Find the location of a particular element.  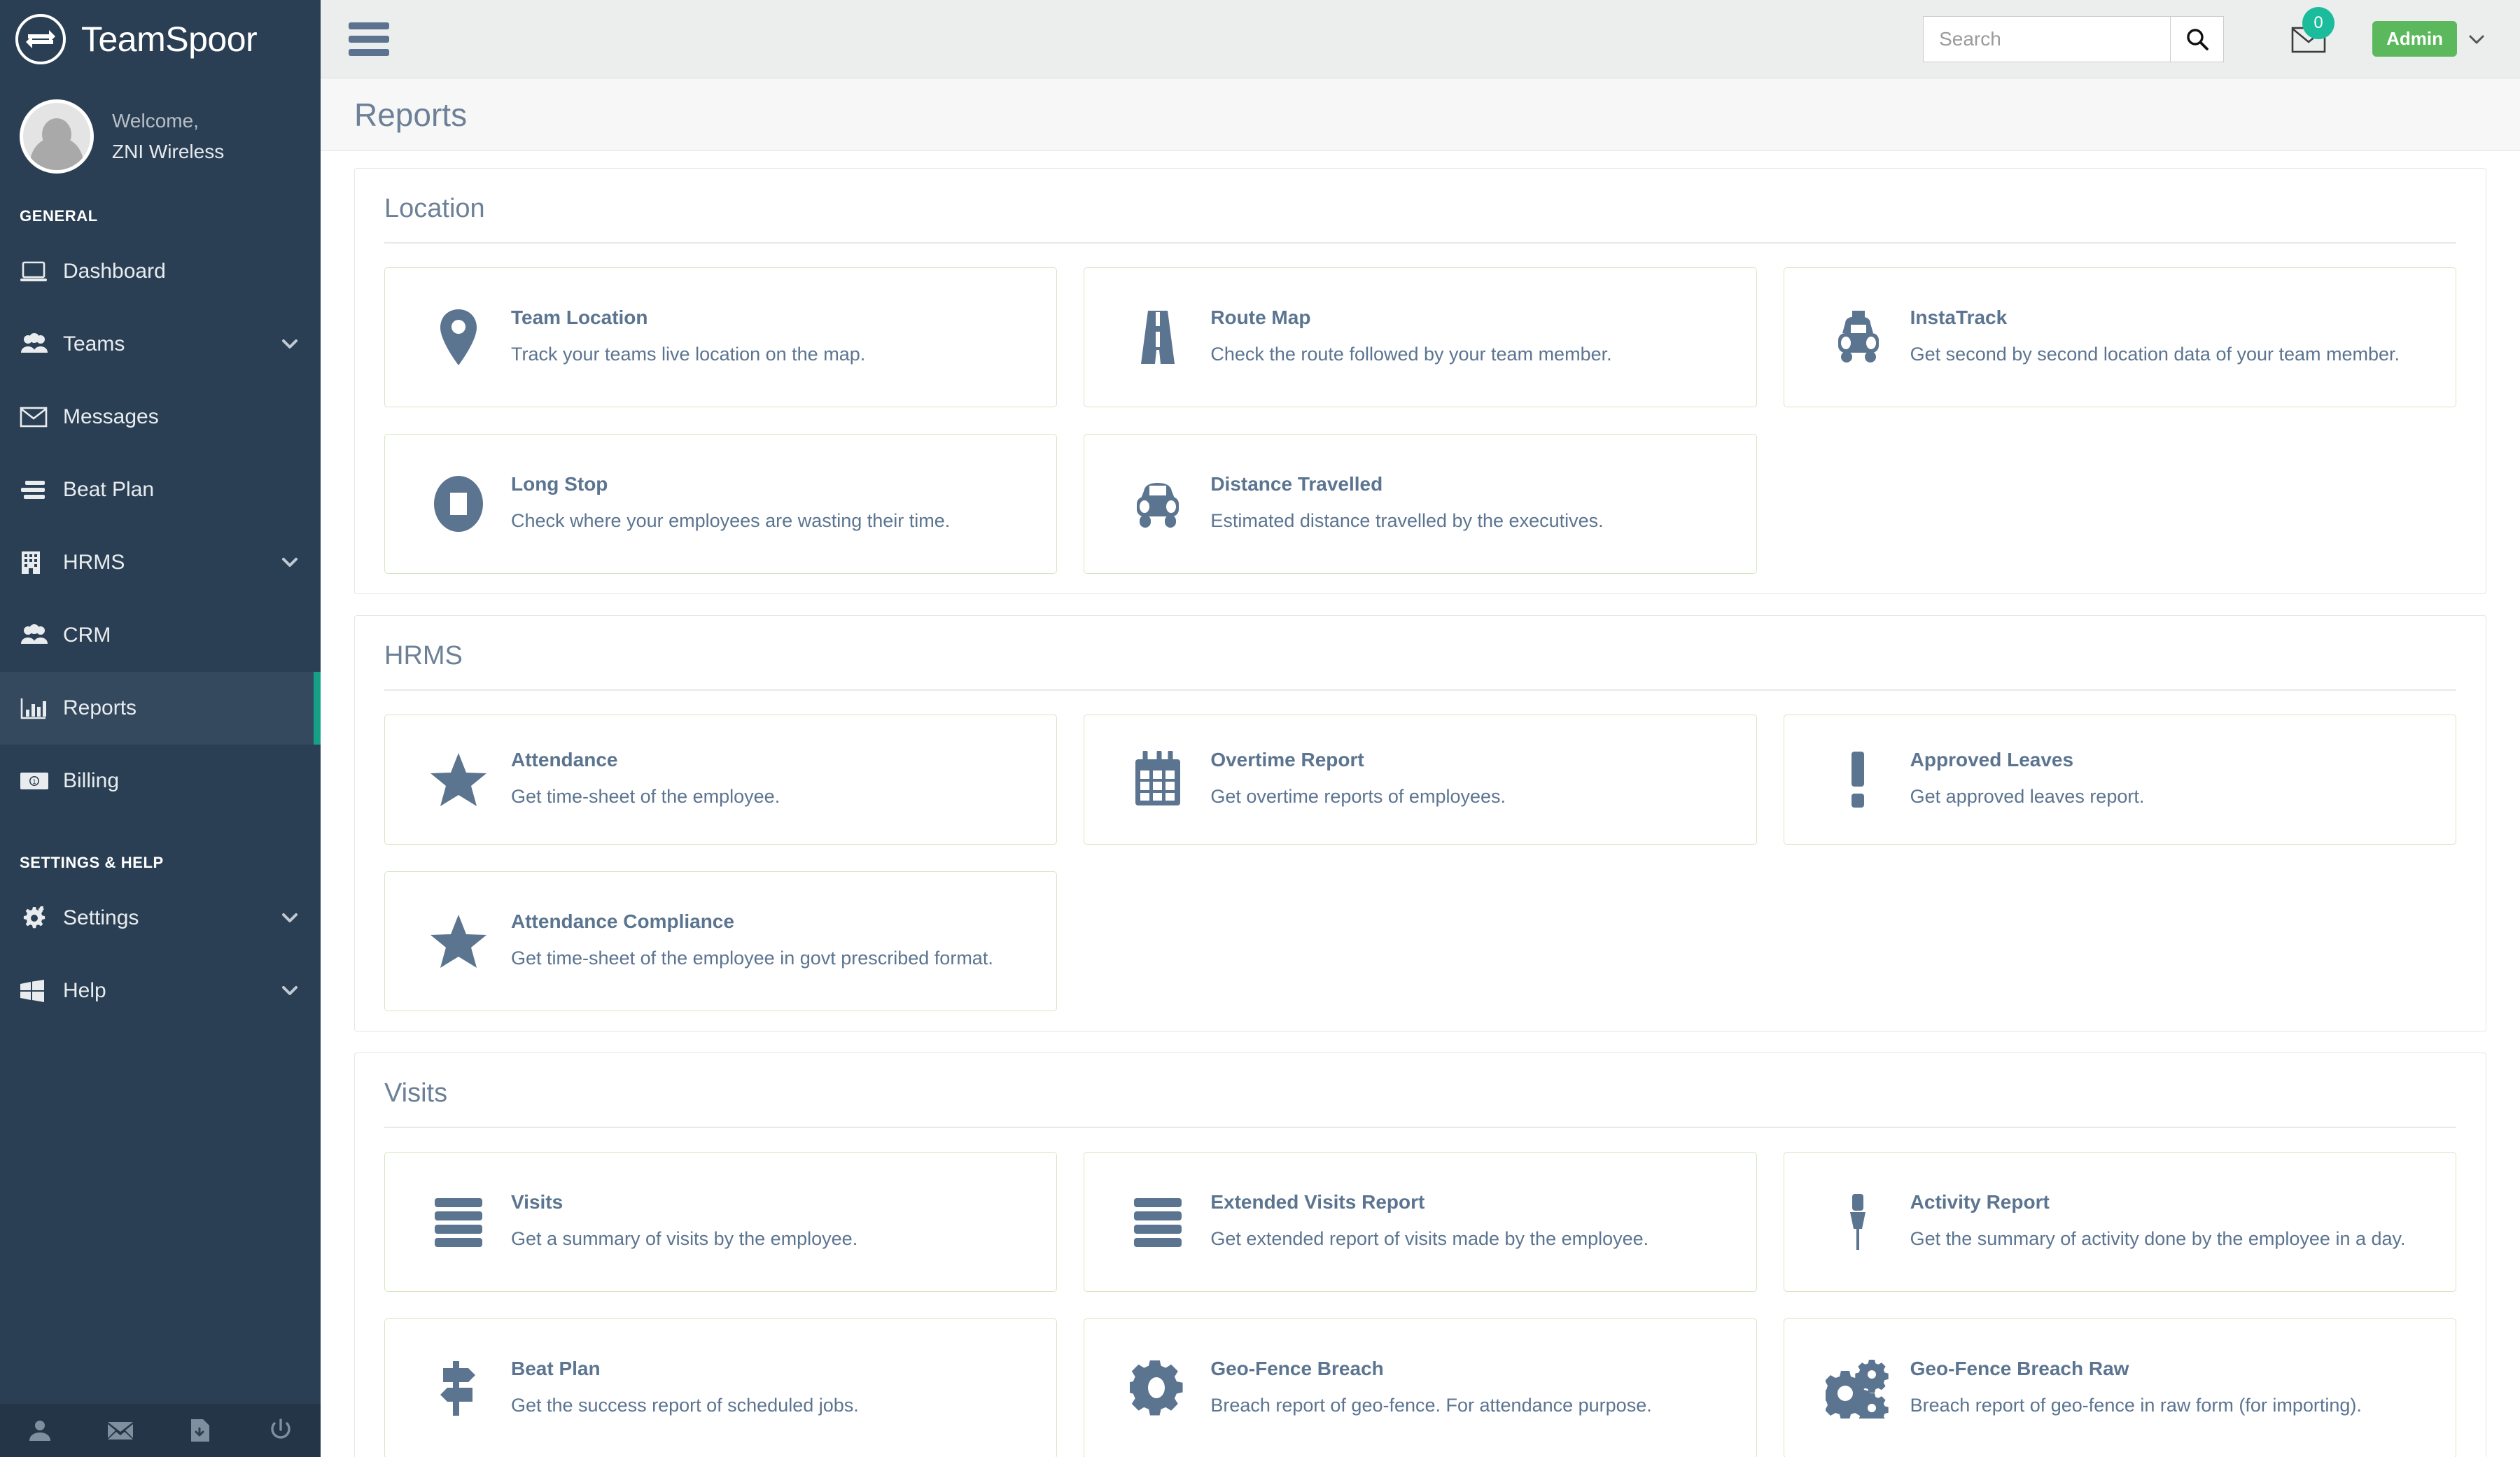

bar-chart-icon is located at coordinates (41, 708).